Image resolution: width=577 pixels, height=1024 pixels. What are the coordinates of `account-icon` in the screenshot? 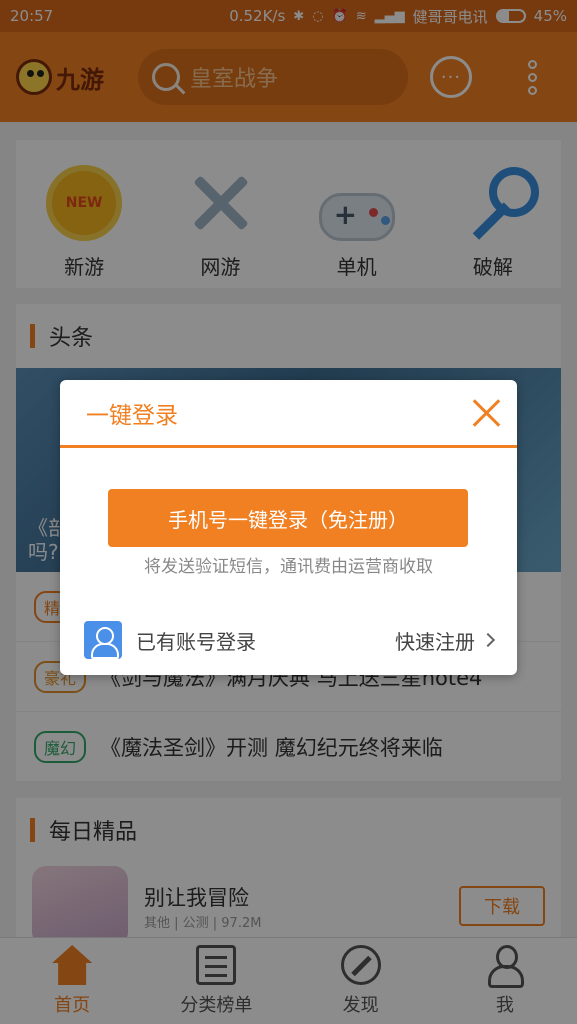 It's located at (103, 640).